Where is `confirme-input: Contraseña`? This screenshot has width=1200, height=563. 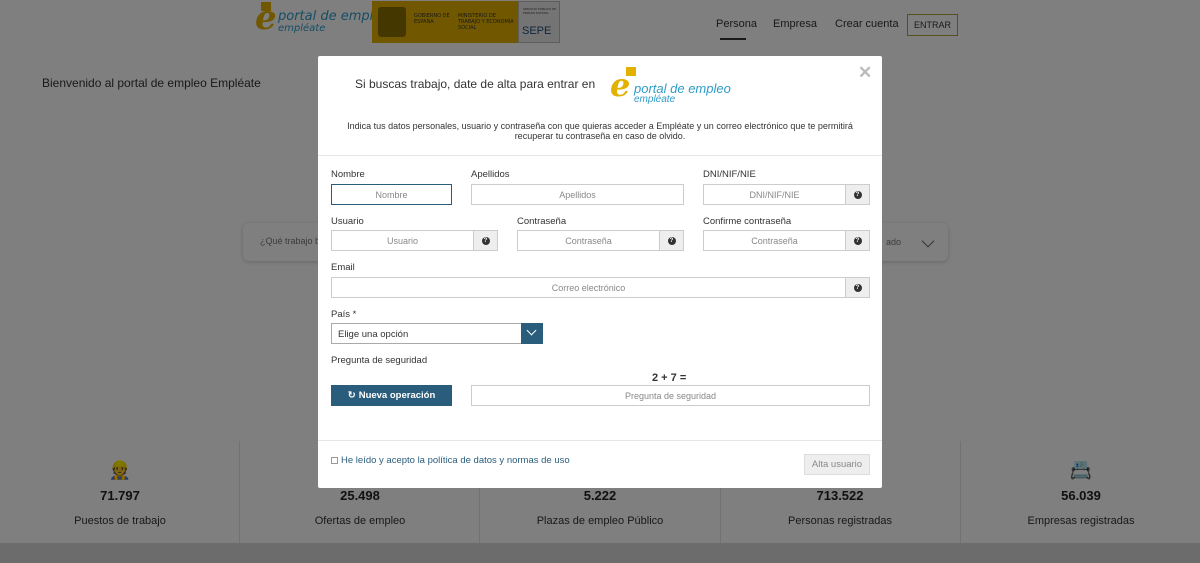 confirme-input: Contraseña is located at coordinates (774, 240).